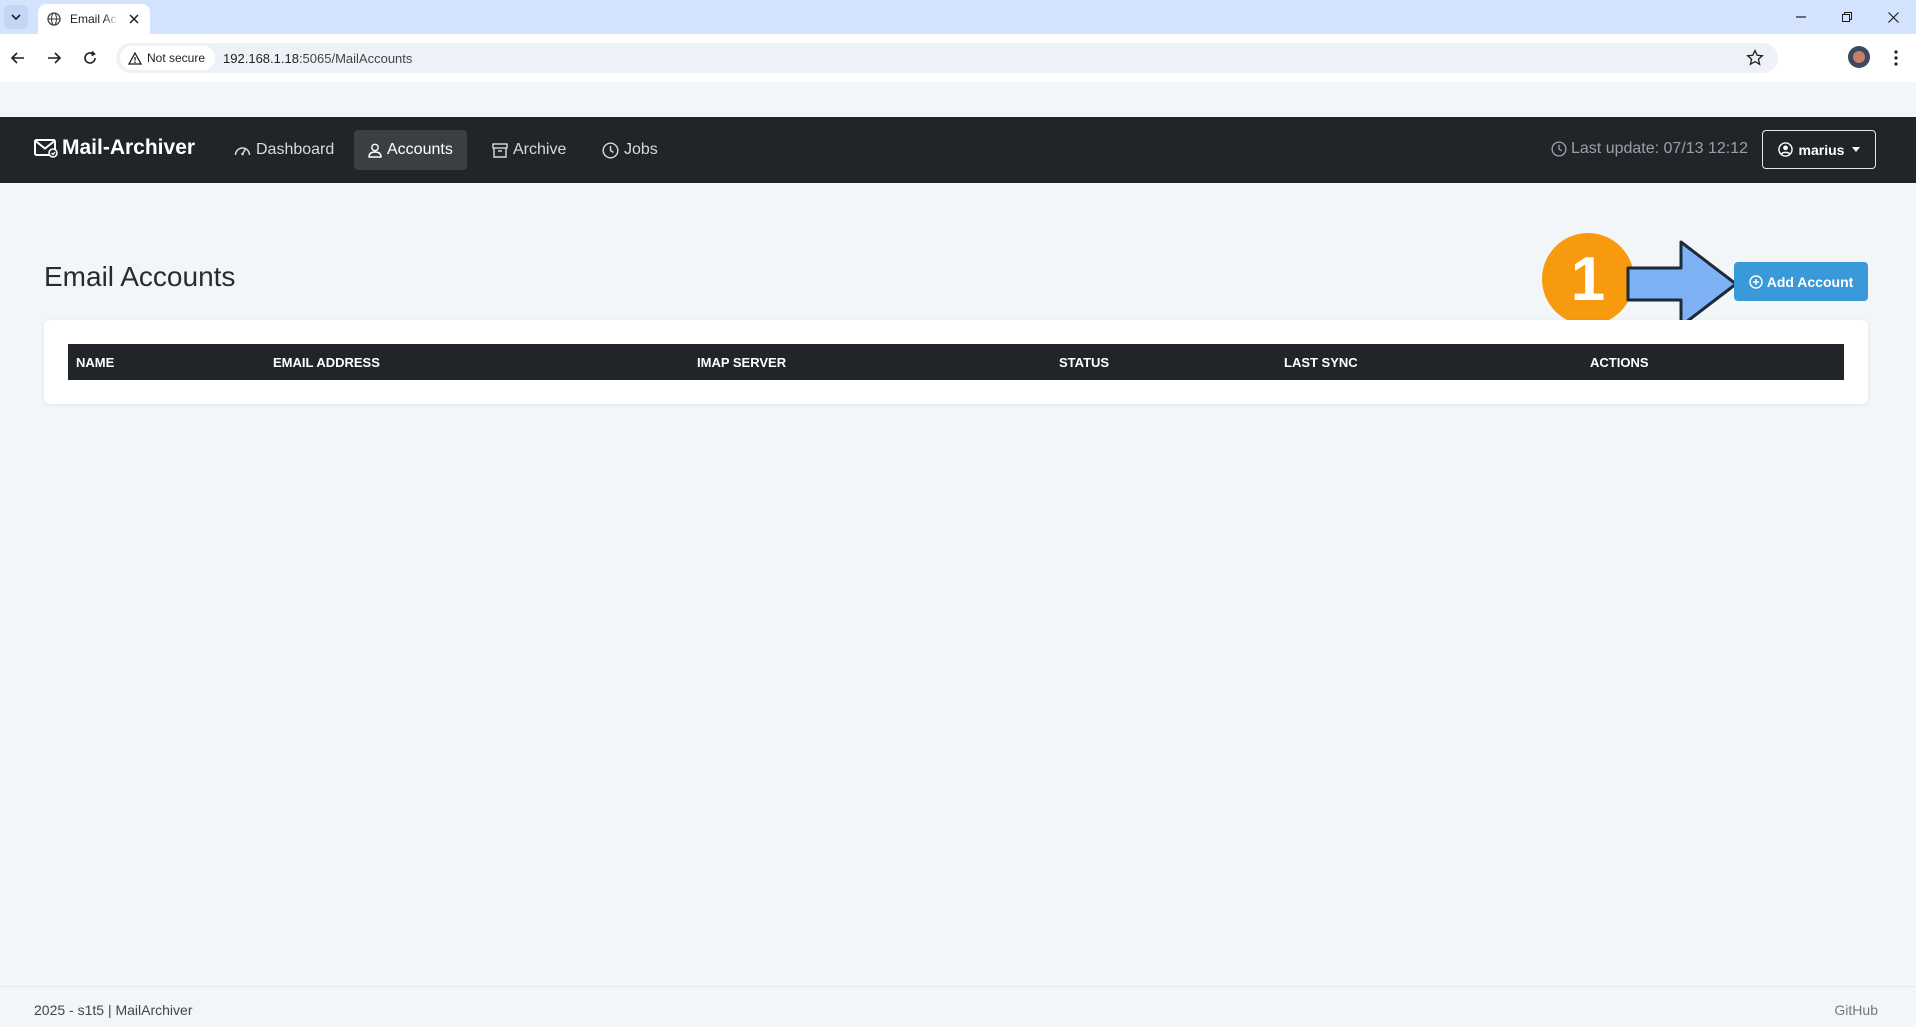  Describe the element at coordinates (1896, 58) in the screenshot. I see `more-menu-icon` at that location.